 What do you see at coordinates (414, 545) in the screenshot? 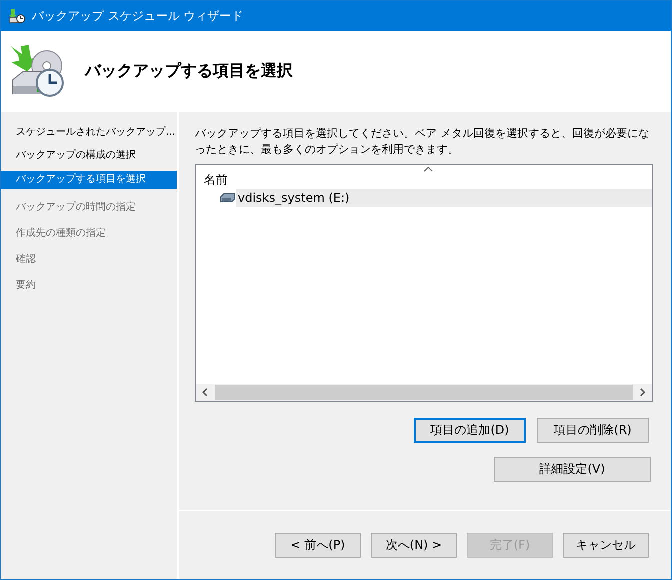
I see `wizard-nav-button: 次へ(N) >` at bounding box center [414, 545].